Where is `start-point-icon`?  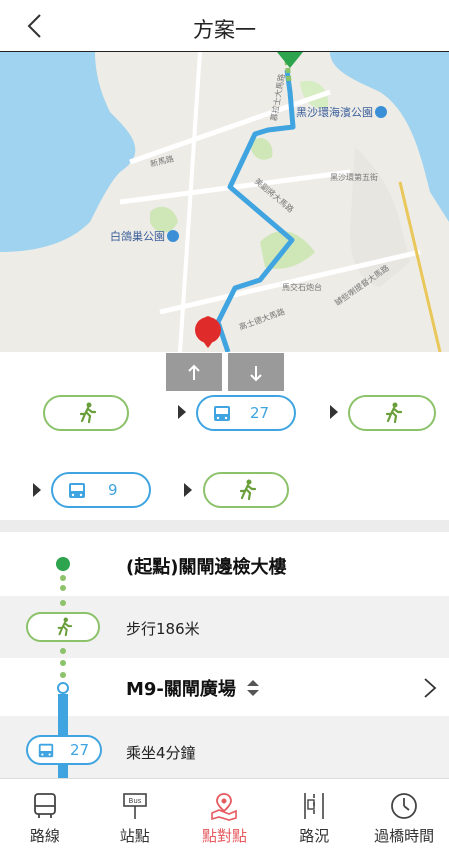 start-point-icon is located at coordinates (63, 564).